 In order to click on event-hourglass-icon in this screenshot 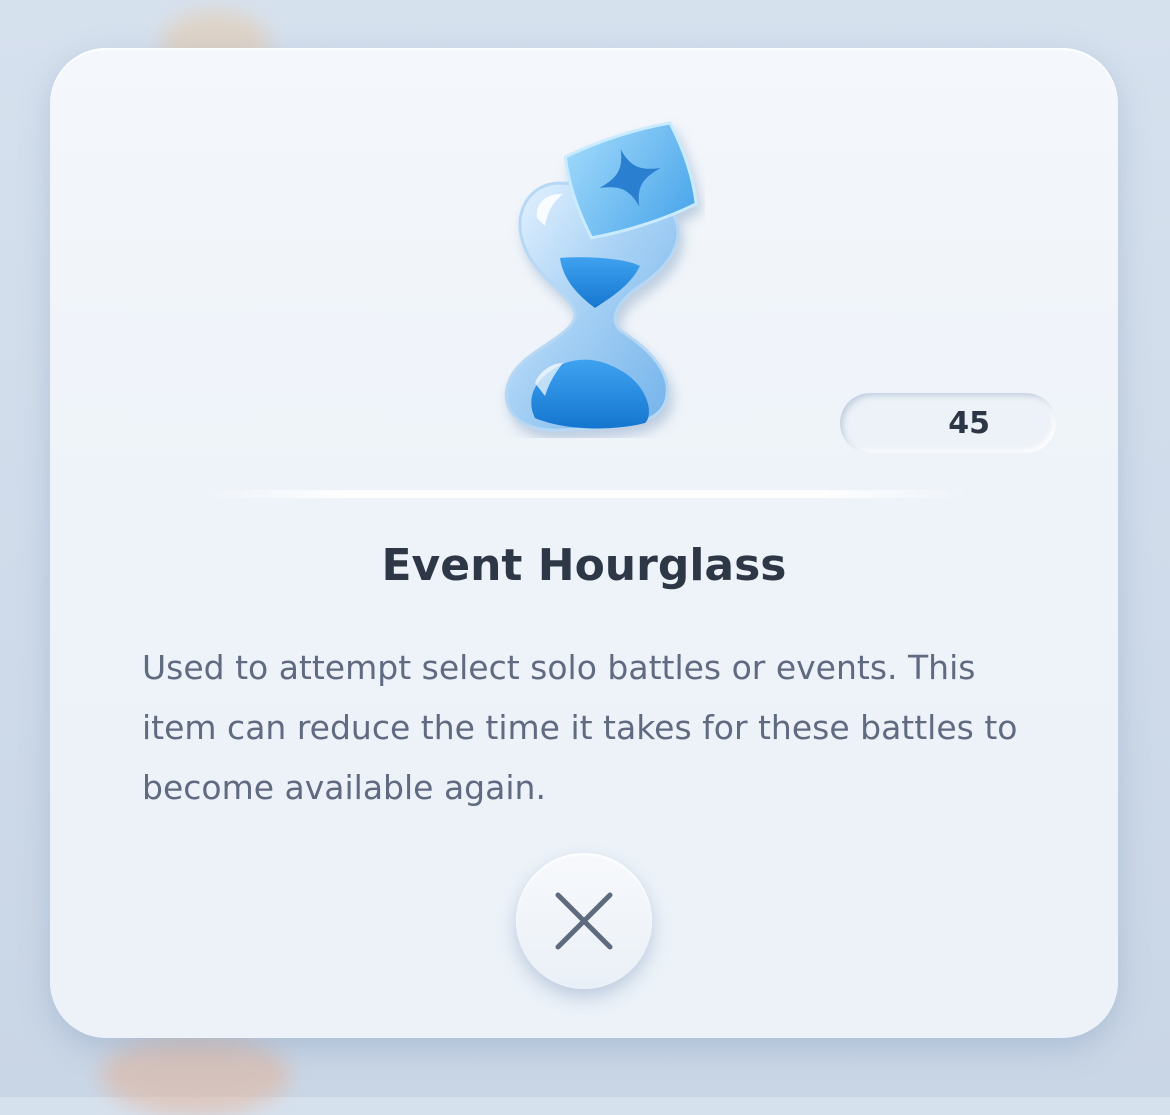, I will do `click(585, 268)`.